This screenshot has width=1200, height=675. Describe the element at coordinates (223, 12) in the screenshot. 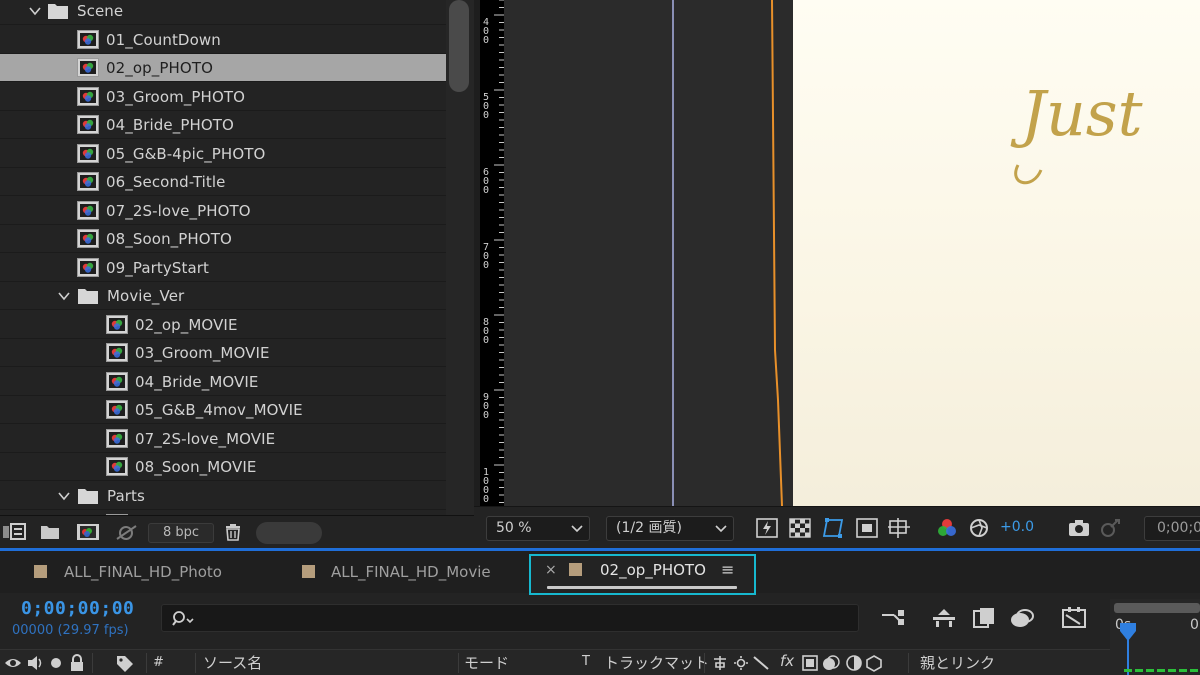

I see `tree-folder-row: Scene` at that location.